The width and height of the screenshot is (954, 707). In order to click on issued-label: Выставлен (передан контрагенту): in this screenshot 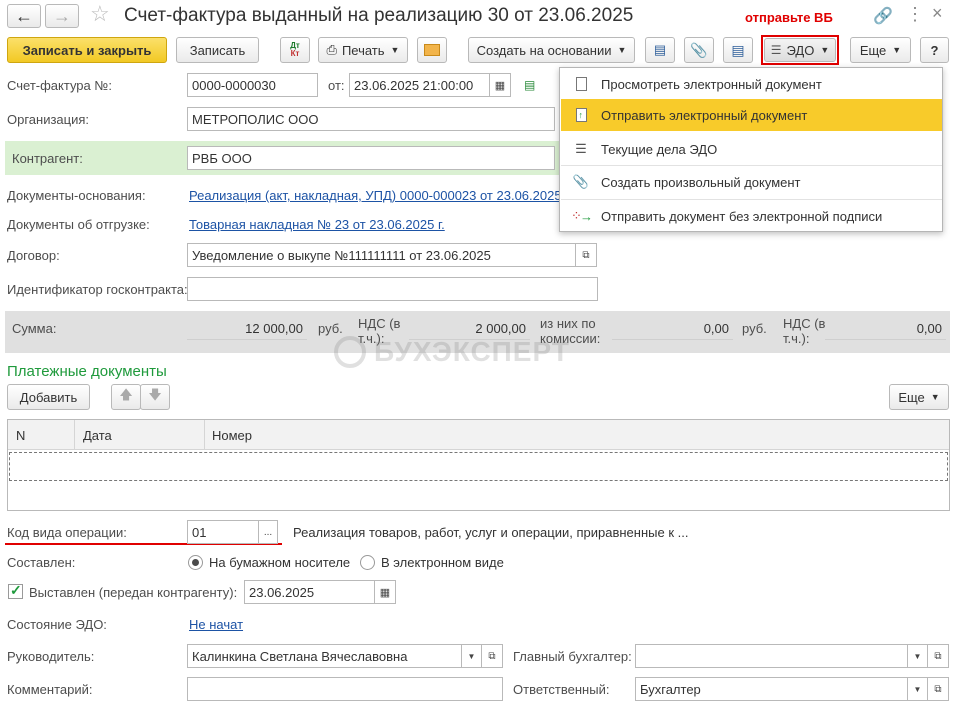, I will do `click(133, 592)`.